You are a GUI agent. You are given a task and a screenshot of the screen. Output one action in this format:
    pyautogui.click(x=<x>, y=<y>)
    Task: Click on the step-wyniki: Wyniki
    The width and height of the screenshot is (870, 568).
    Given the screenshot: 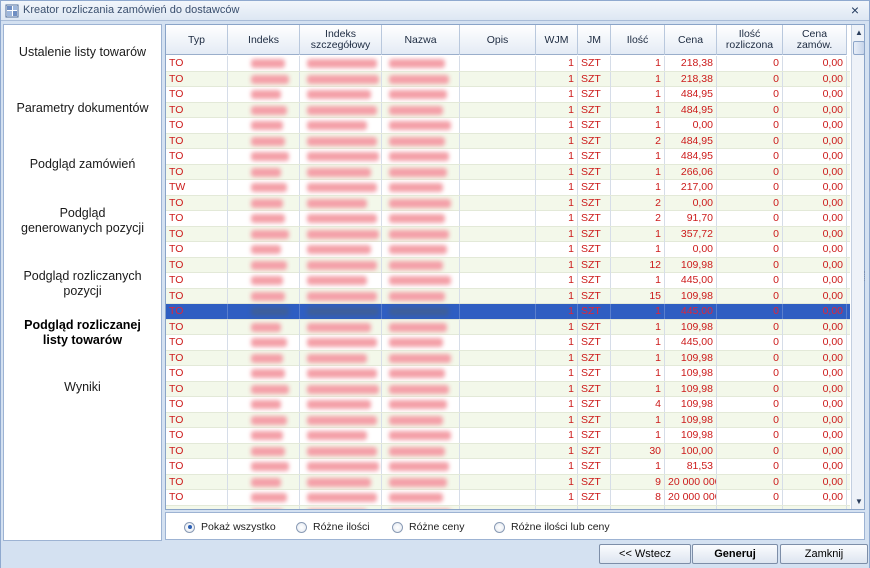 What is the action you would take?
    pyautogui.click(x=82, y=387)
    